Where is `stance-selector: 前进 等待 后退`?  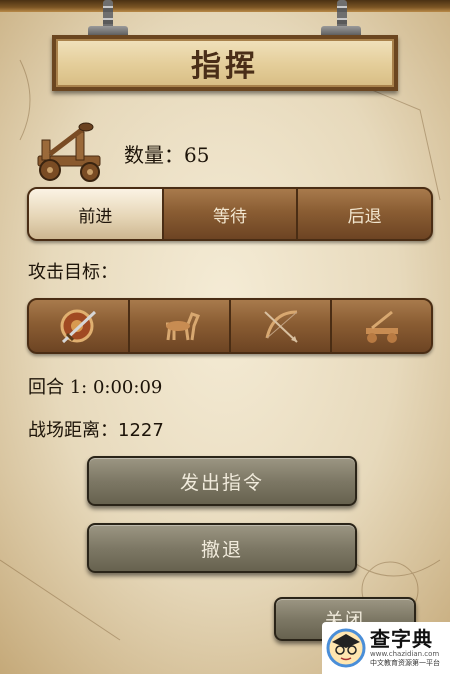 stance-selector: 前进 等待 后退 is located at coordinates (230, 214).